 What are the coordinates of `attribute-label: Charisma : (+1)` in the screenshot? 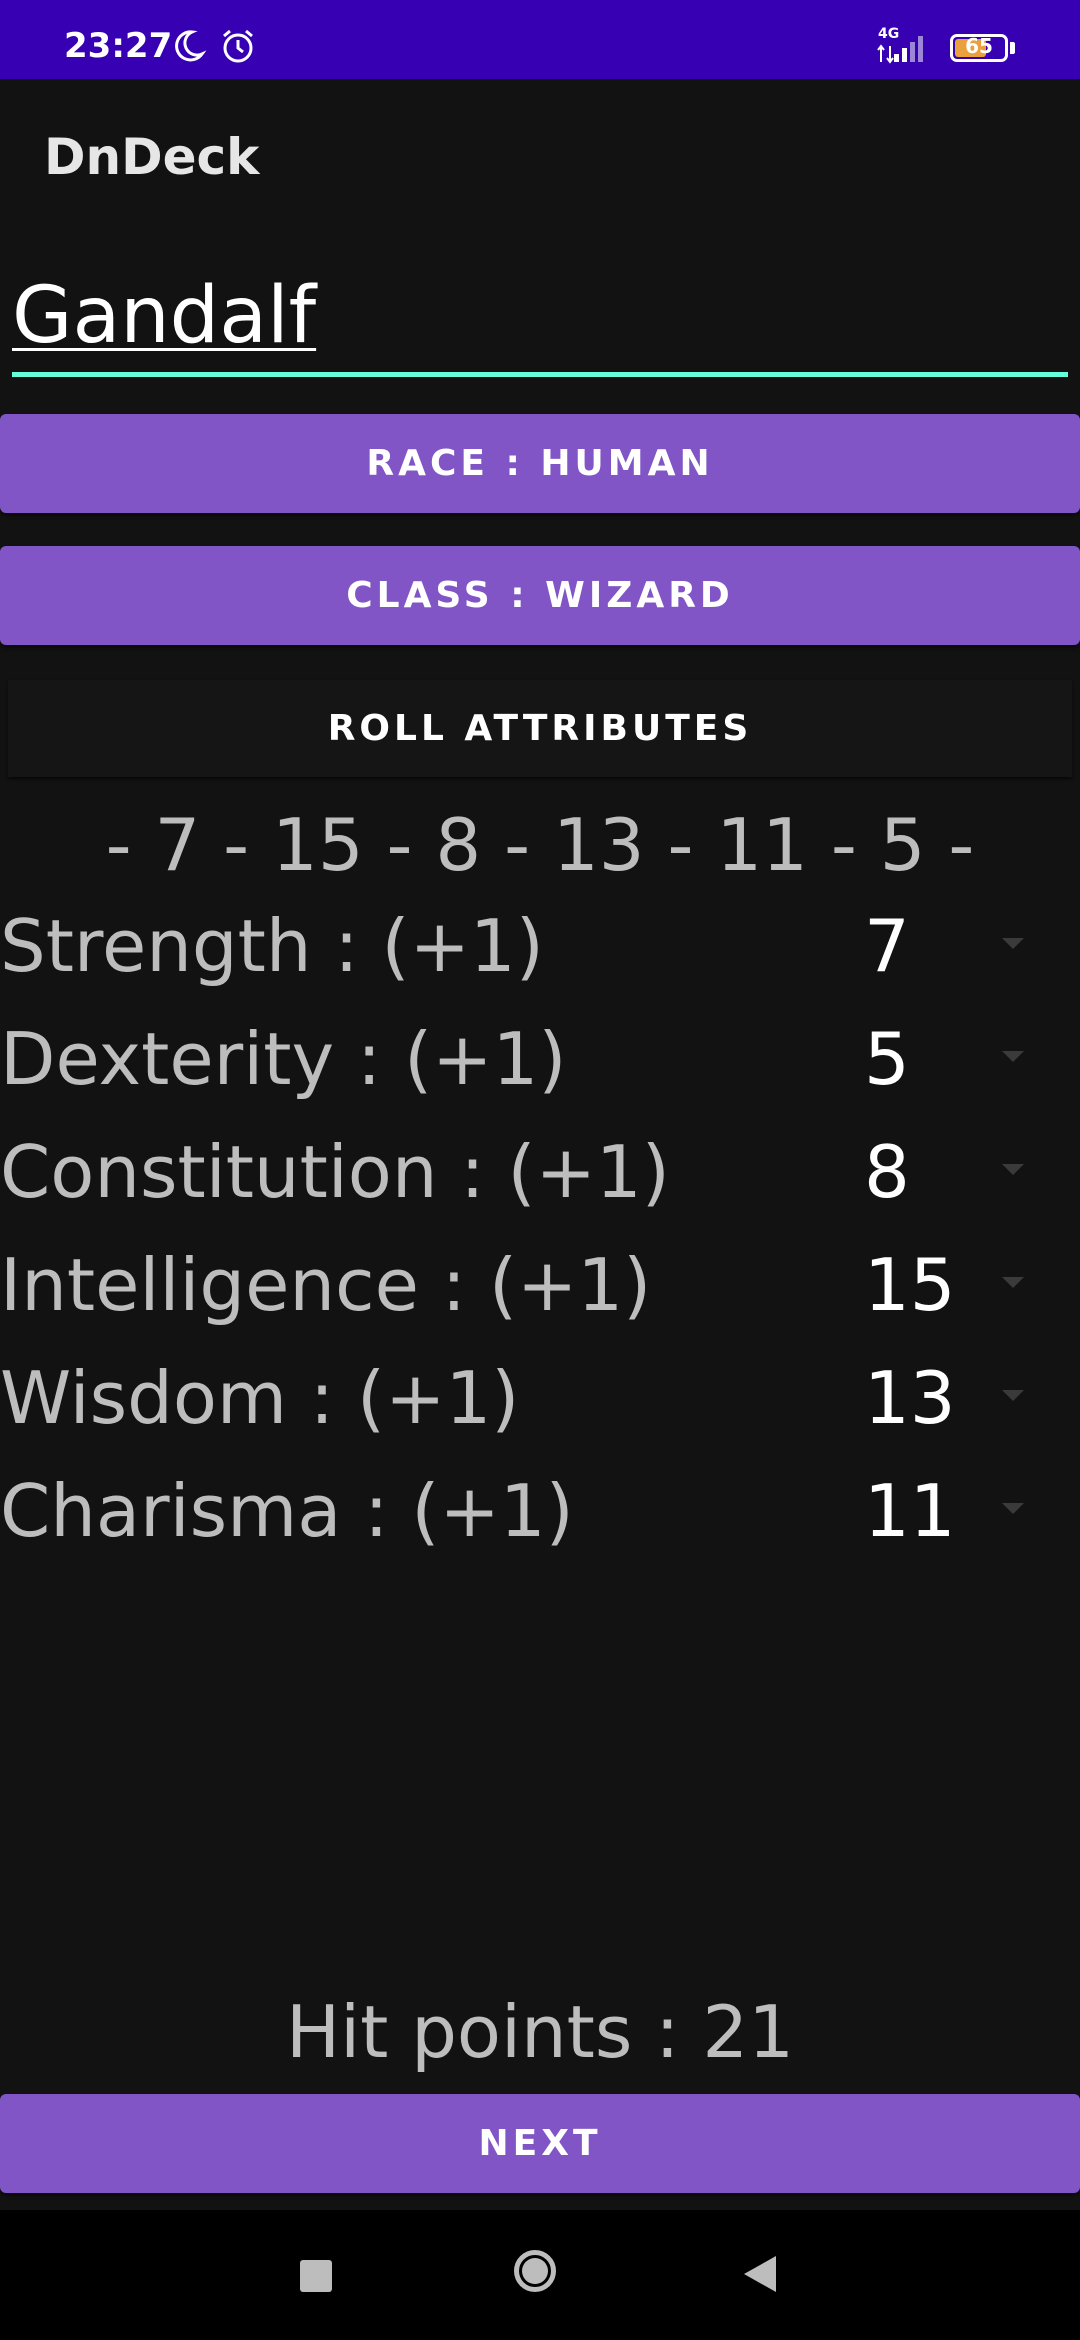 It's located at (287, 1511).